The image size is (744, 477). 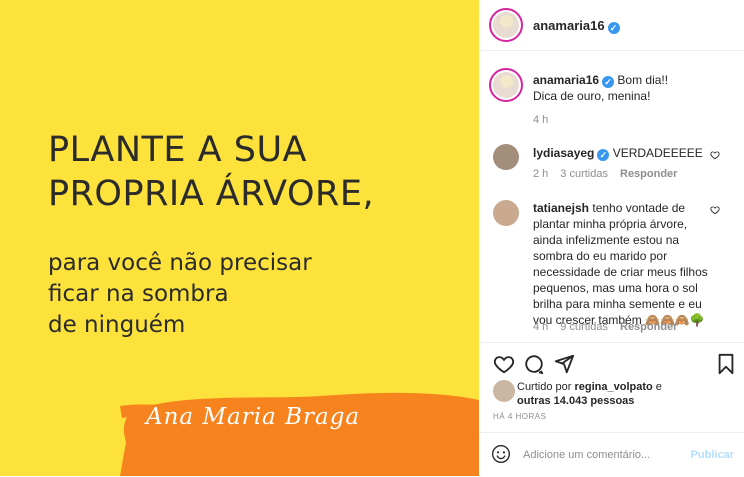 I want to click on subline-line: de ninguém, so click(x=117, y=325).